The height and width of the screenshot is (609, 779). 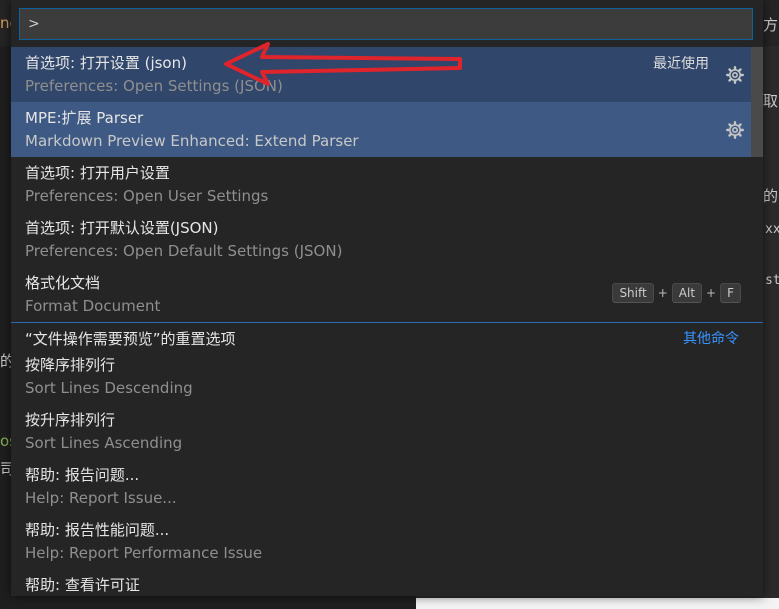 I want to click on item-label: MPE:扩展 Parser, so click(x=84, y=118).